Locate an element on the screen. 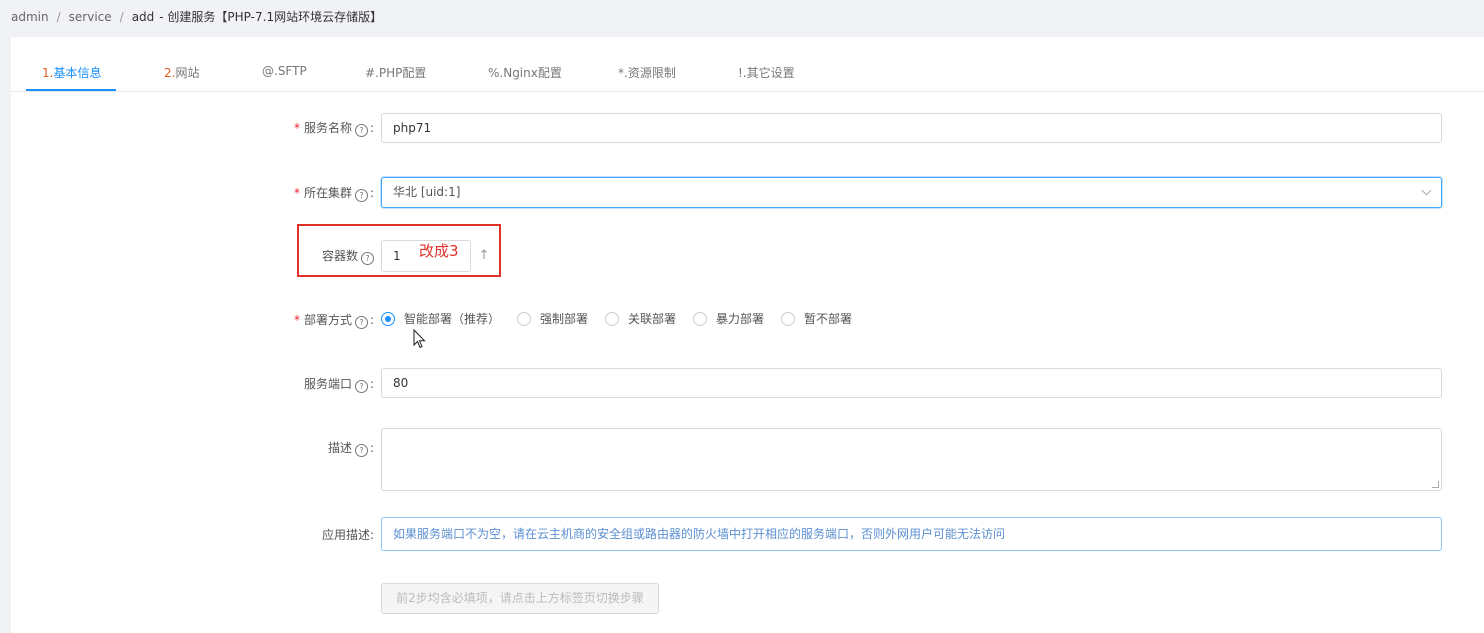 The width and height of the screenshot is (1484, 633). service-name-label: * 服务名称?: is located at coordinates (334, 128).